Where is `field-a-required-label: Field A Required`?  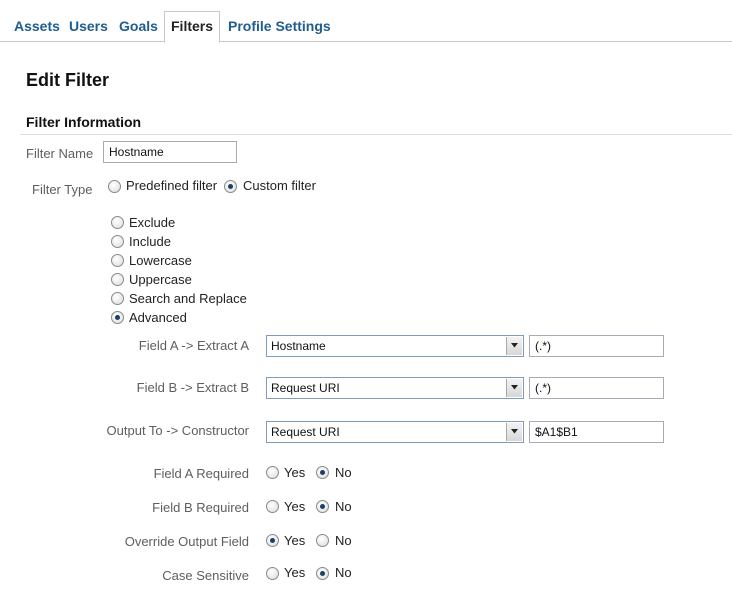
field-a-required-label: Field A Required is located at coordinates (201, 473).